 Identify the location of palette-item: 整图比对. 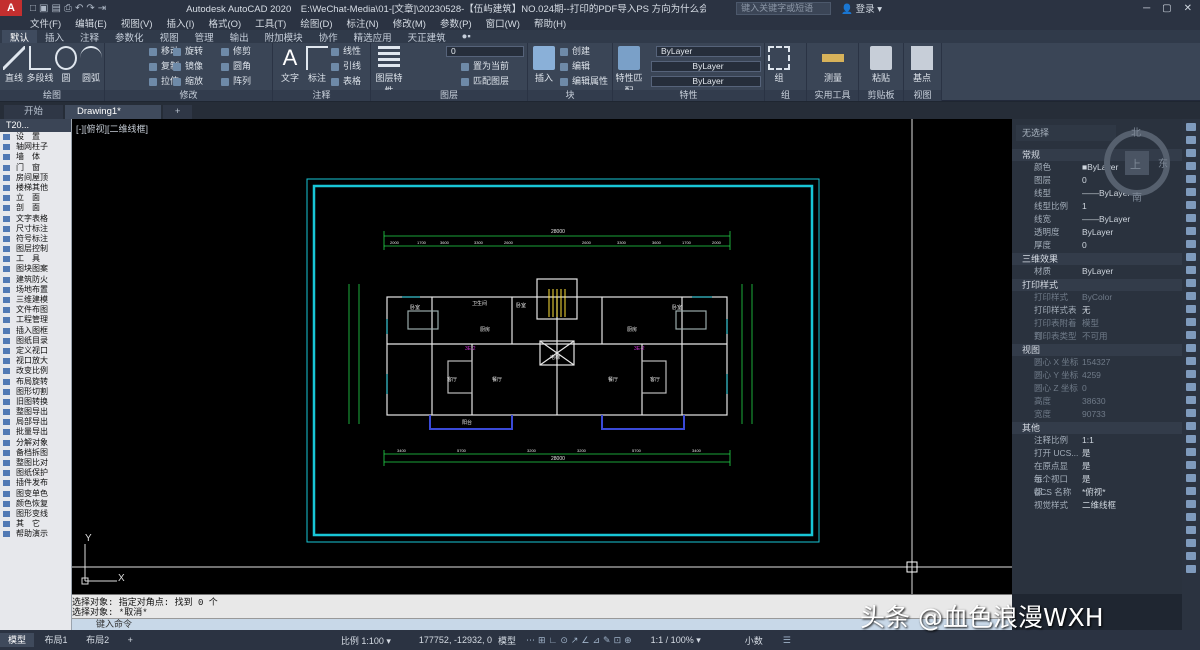
(35, 463).